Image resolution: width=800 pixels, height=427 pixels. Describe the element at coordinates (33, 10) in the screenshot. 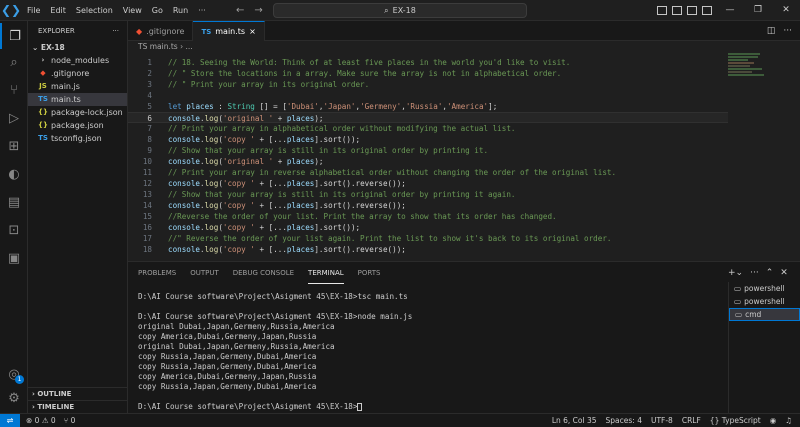

I see `menu-file: File` at that location.